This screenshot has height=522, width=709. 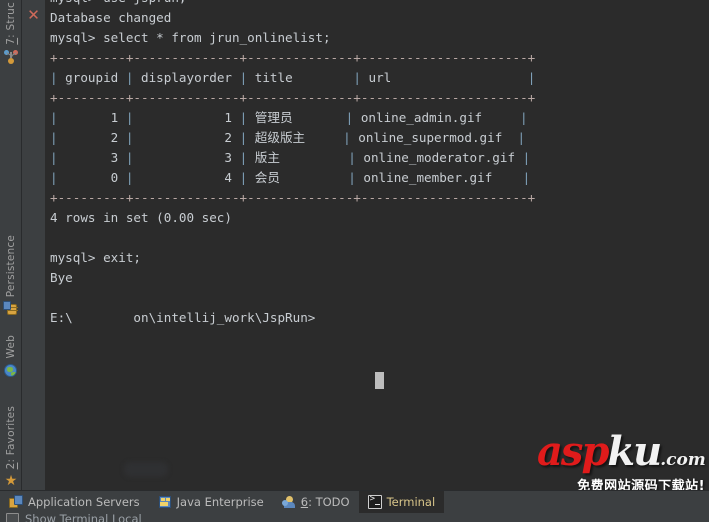 I want to click on web-icon, so click(x=11, y=371).